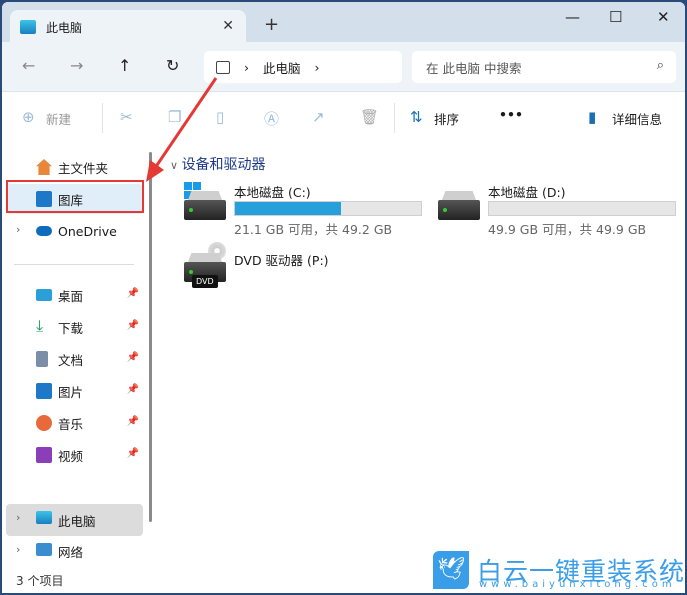 The height and width of the screenshot is (595, 687). Describe the element at coordinates (577, 584) in the screenshot. I see `watermark-url: www.baiyunxitong.com` at that location.